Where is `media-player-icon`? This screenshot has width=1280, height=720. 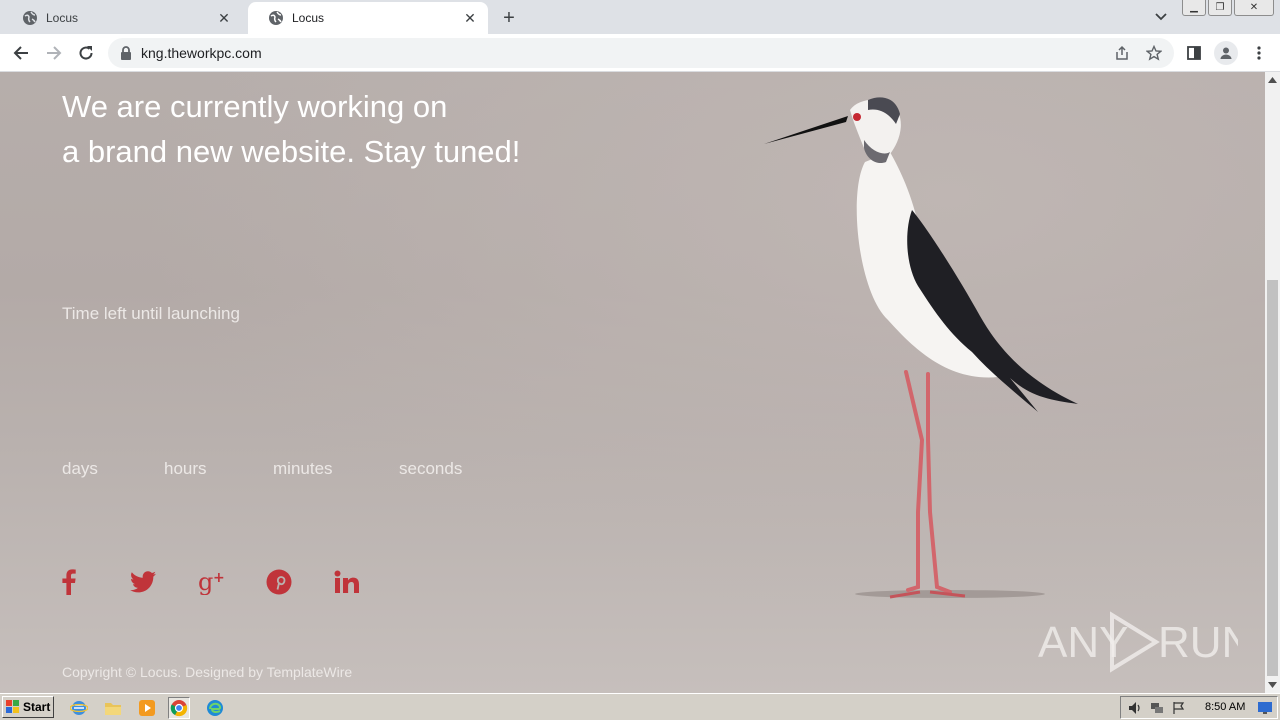
media-player-icon is located at coordinates (147, 708).